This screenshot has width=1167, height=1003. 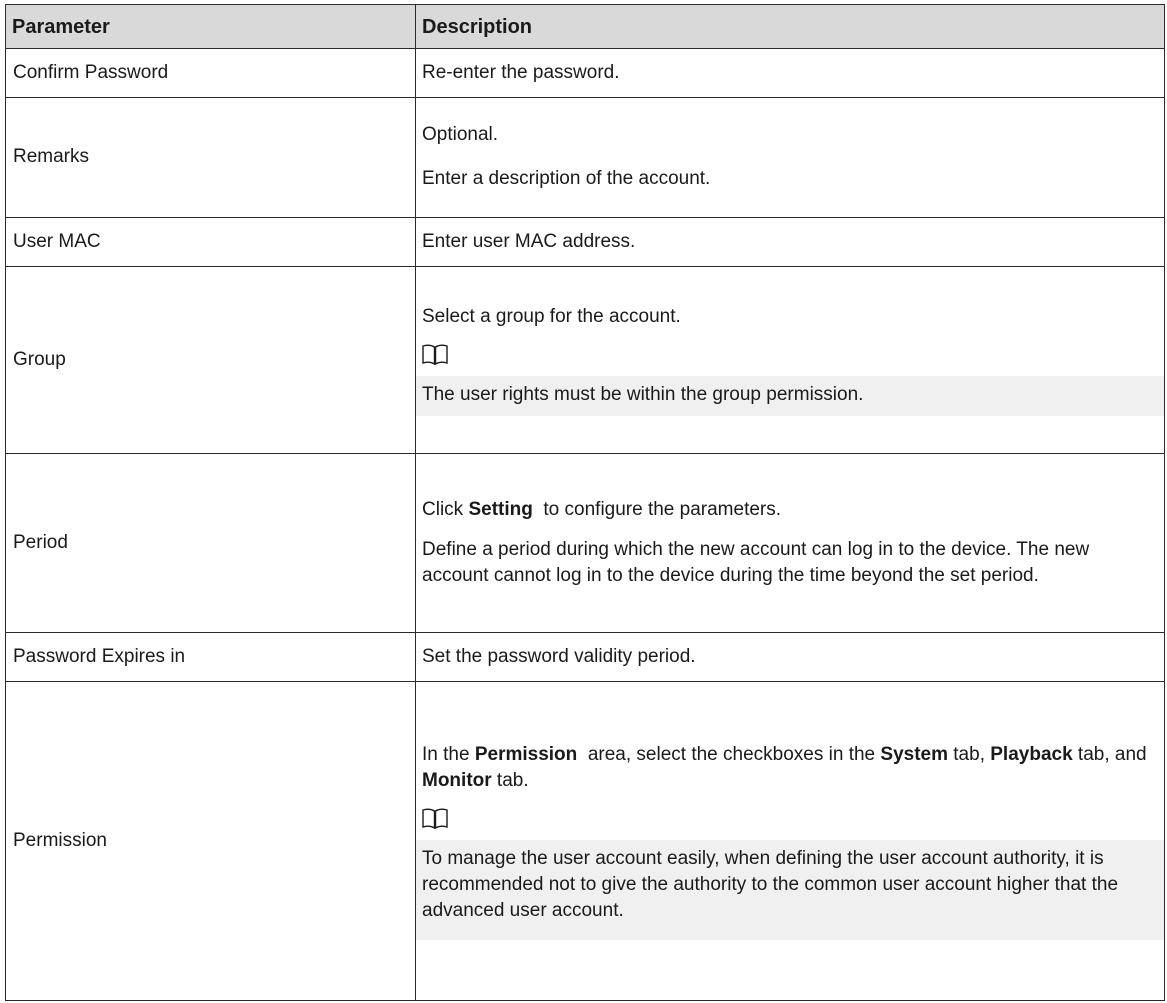 What do you see at coordinates (551, 316) in the screenshot?
I see `description-line: Select a group for the account.` at bounding box center [551, 316].